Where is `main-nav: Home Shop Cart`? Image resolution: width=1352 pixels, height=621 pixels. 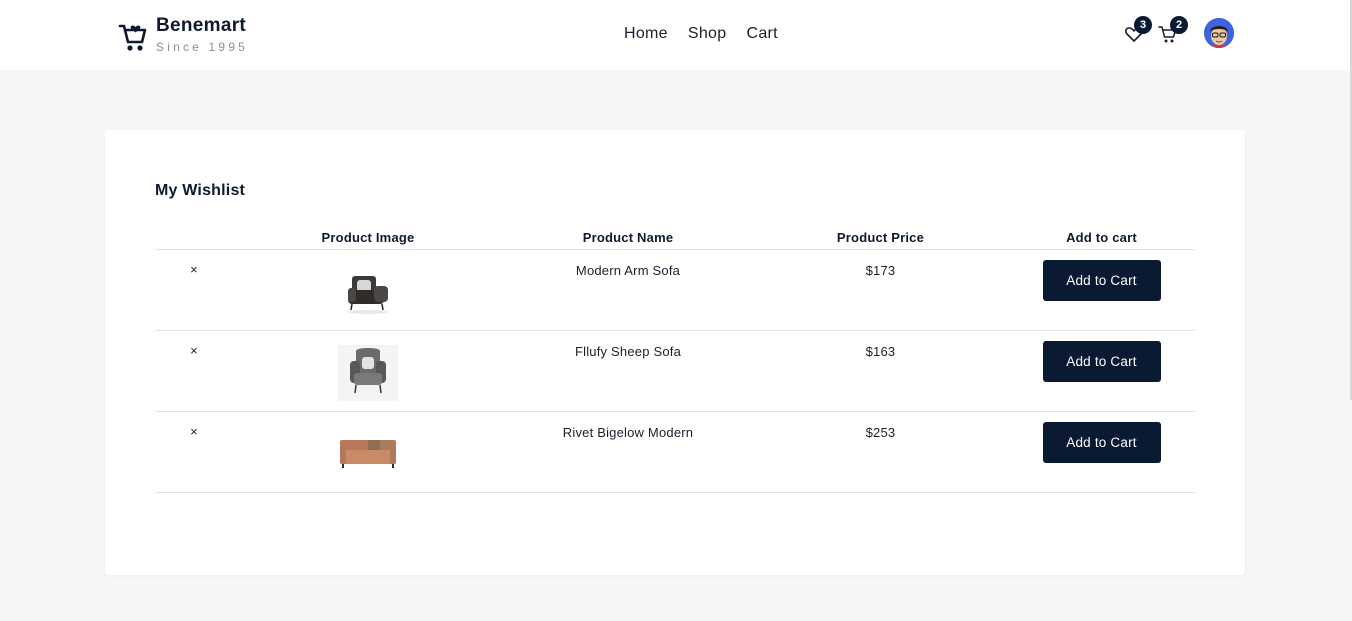
main-nav: Home Shop Cart is located at coordinates (701, 34).